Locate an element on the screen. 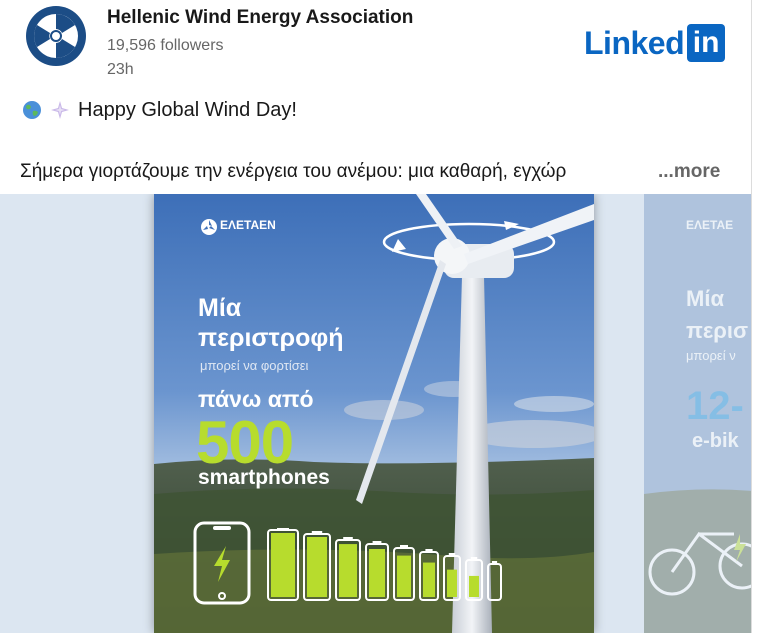 The height and width of the screenshot is (633, 765). next-headline-line-3: μπορεί ν is located at coordinates (711, 355).